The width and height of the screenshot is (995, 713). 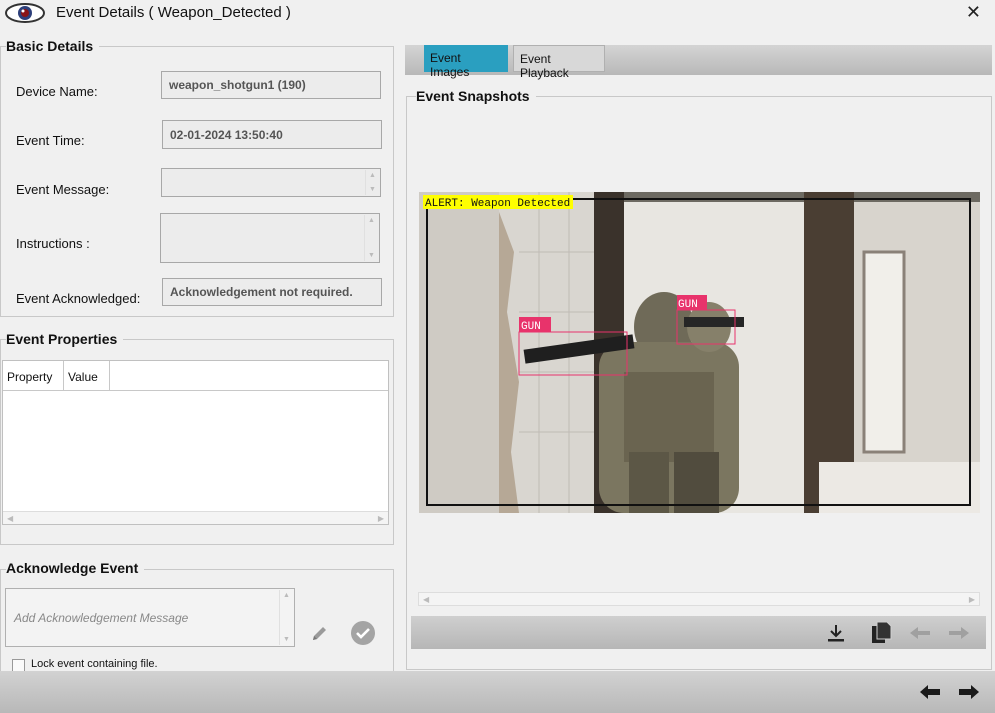 What do you see at coordinates (698, 632) in the screenshot?
I see `snapshot-toolbar` at bounding box center [698, 632].